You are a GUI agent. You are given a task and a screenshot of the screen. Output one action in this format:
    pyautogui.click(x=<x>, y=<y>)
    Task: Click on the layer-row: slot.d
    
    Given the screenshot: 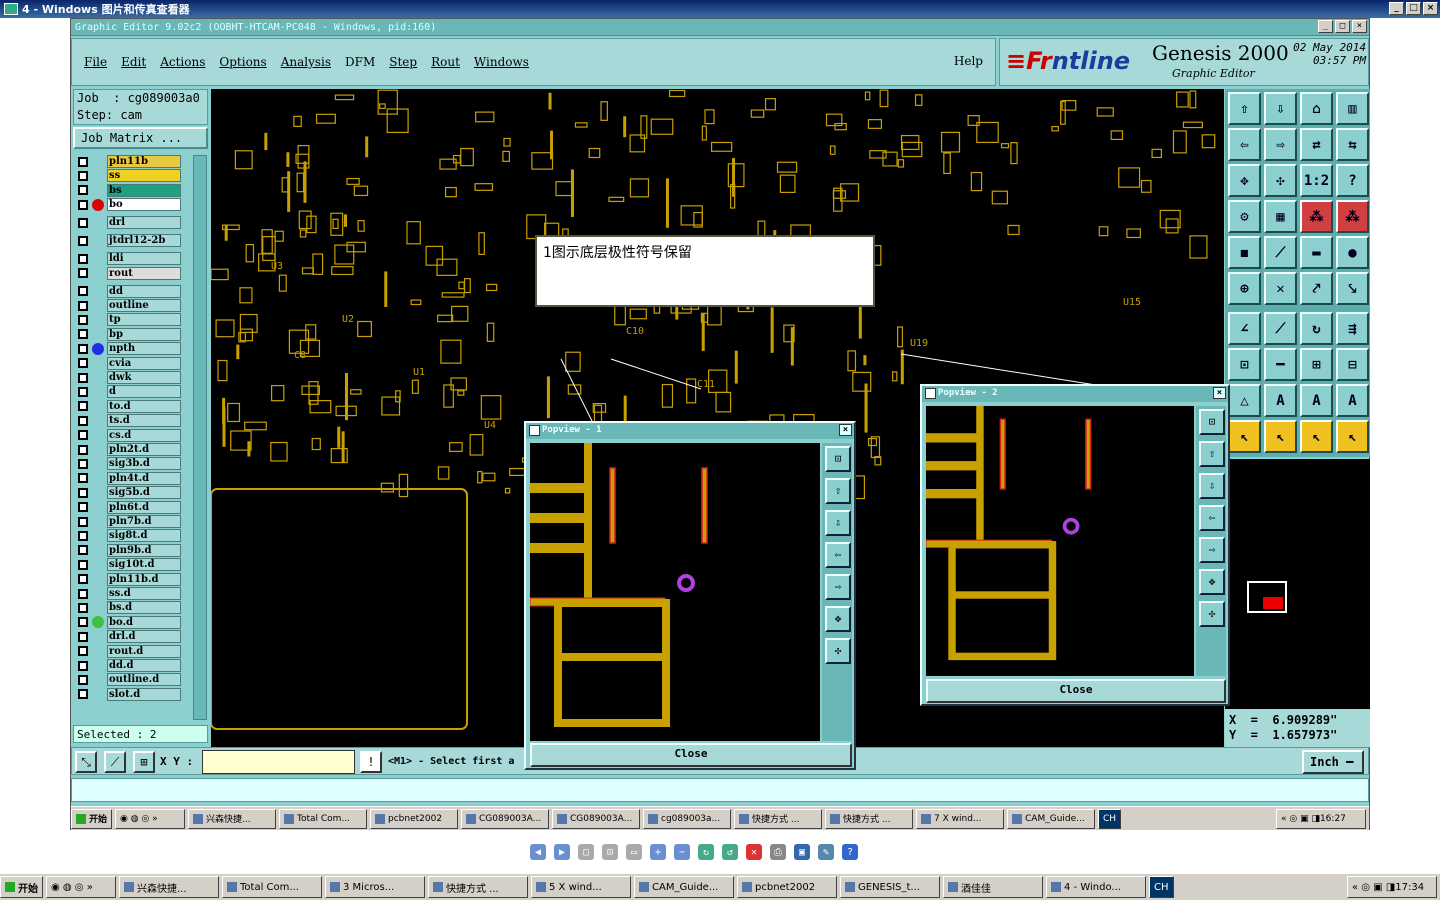 What is the action you would take?
    pyautogui.click(x=139, y=694)
    